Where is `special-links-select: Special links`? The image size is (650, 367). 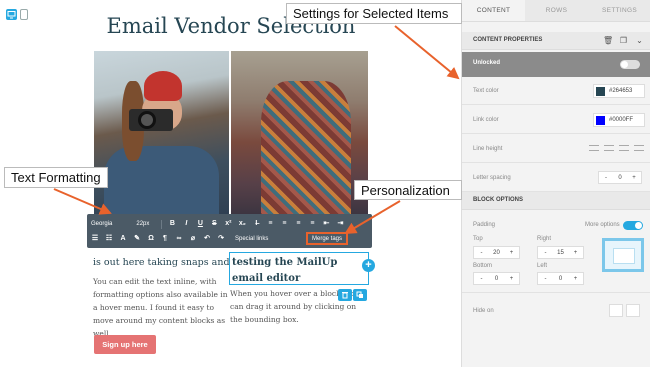 special-links-select: Special links is located at coordinates (251, 239).